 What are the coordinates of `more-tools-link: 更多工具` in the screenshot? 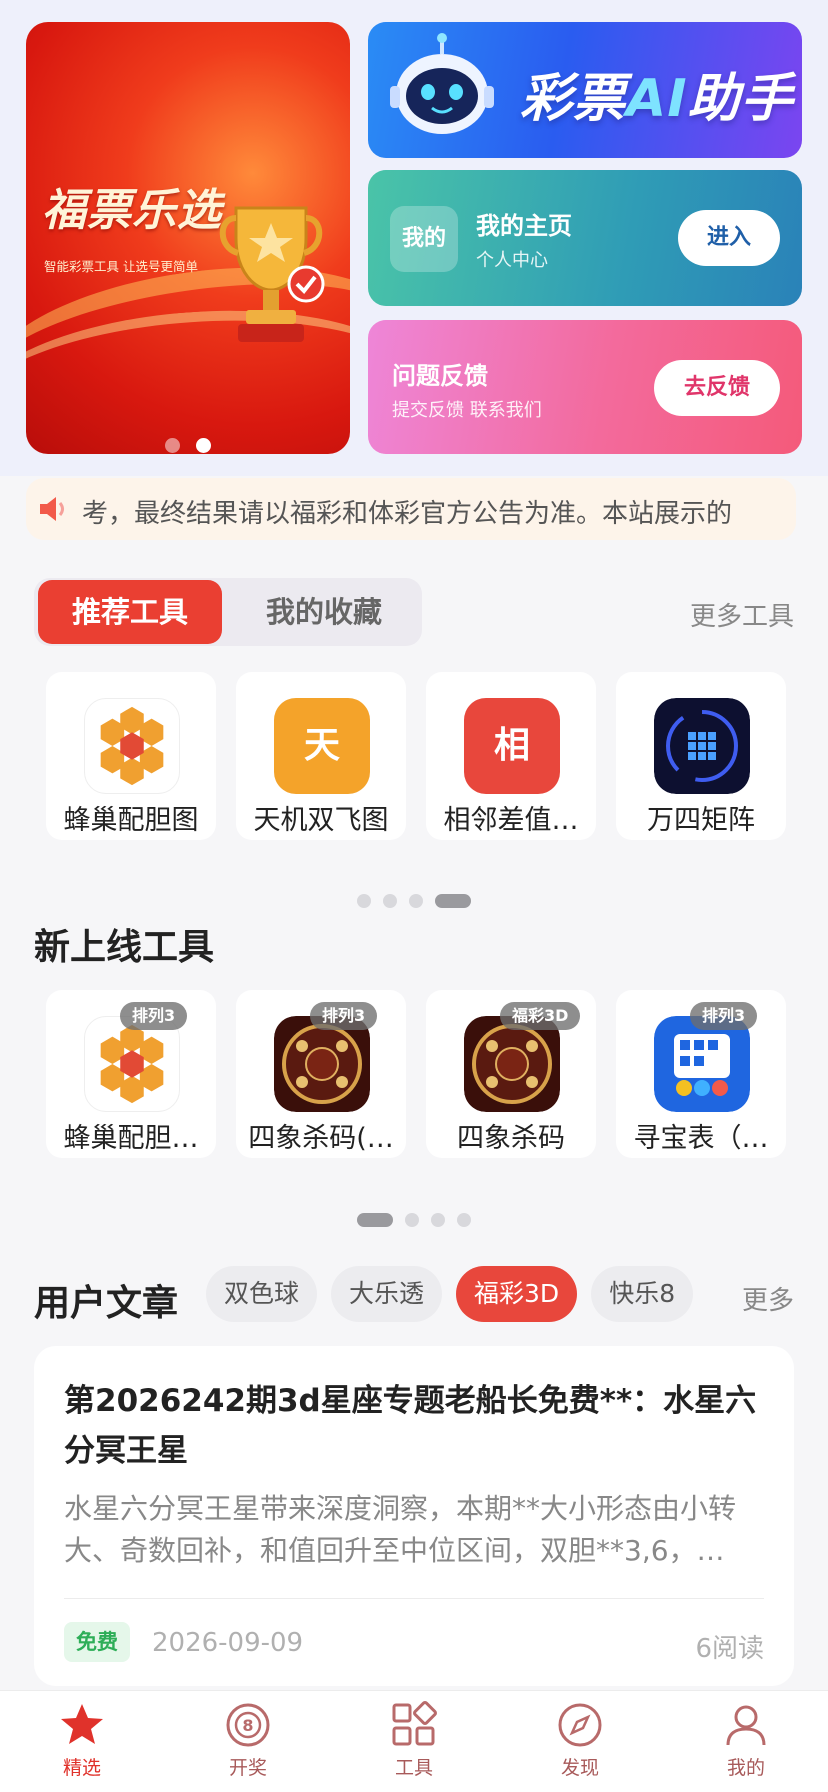 It's located at (742, 614).